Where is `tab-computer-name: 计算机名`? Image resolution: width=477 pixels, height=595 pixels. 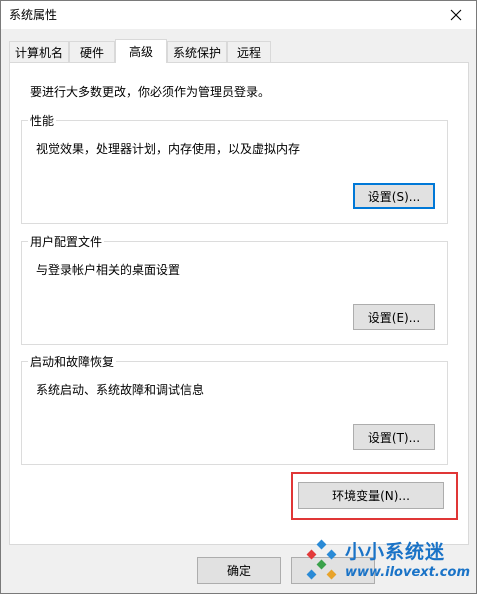
tab-computer-name: 计算机名 is located at coordinates (39, 51).